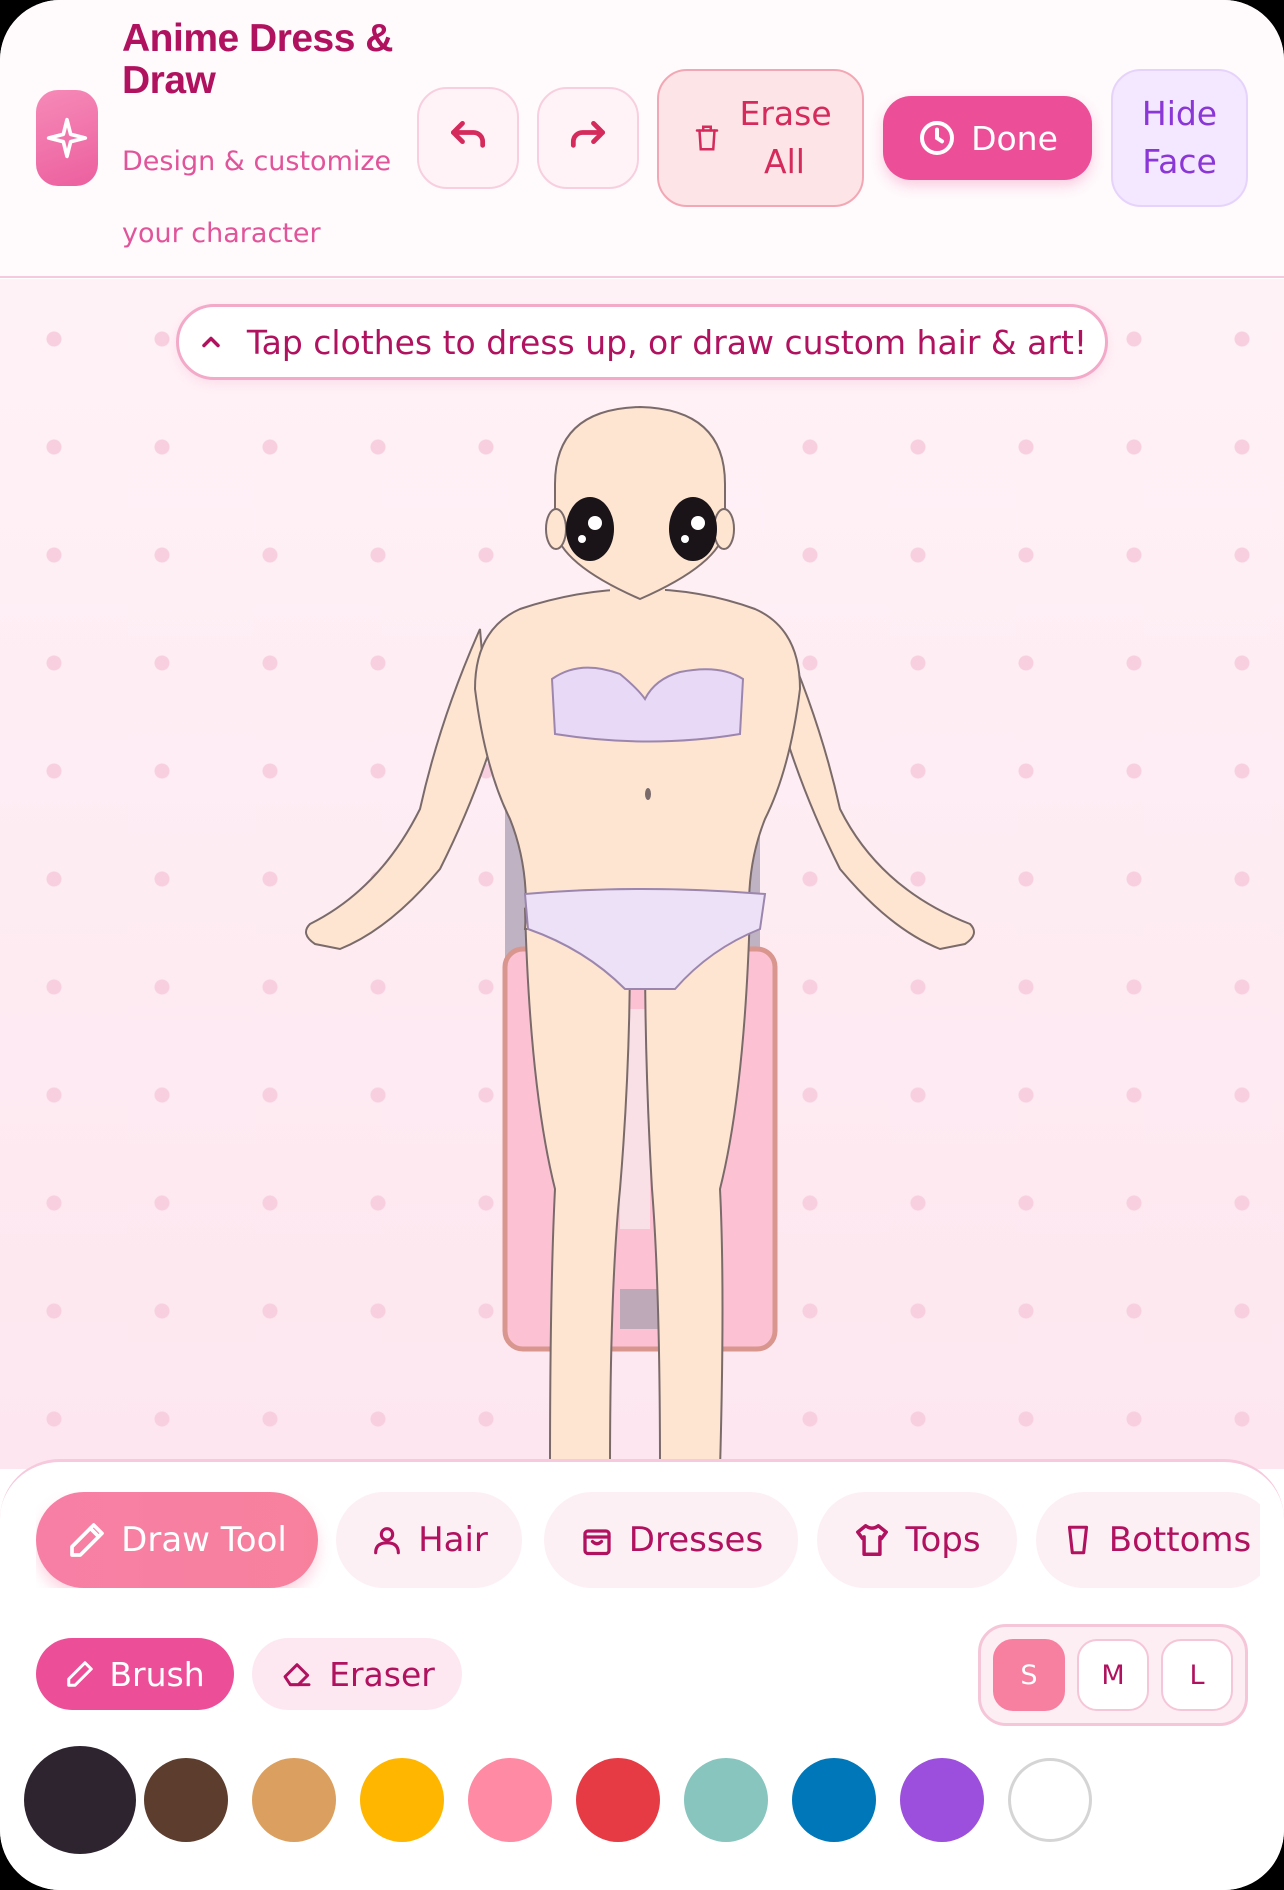 The height and width of the screenshot is (1890, 1284). I want to click on tab-label: Hair, so click(453, 1540).